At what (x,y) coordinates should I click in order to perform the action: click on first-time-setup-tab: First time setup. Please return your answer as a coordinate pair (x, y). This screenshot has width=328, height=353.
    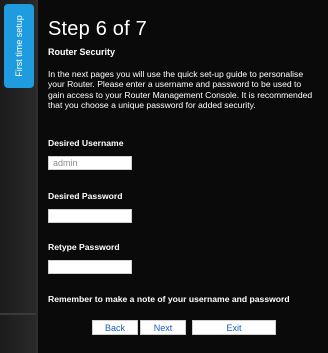
    Looking at the image, I should click on (19, 46).